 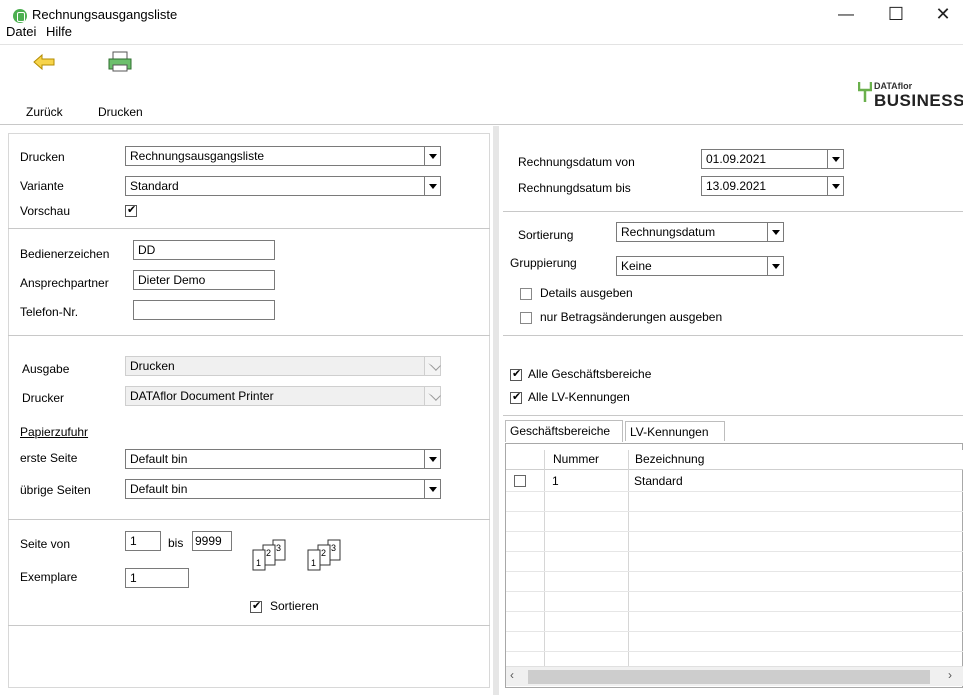 What do you see at coordinates (526, 318) in the screenshot?
I see `betrag-checkbox` at bounding box center [526, 318].